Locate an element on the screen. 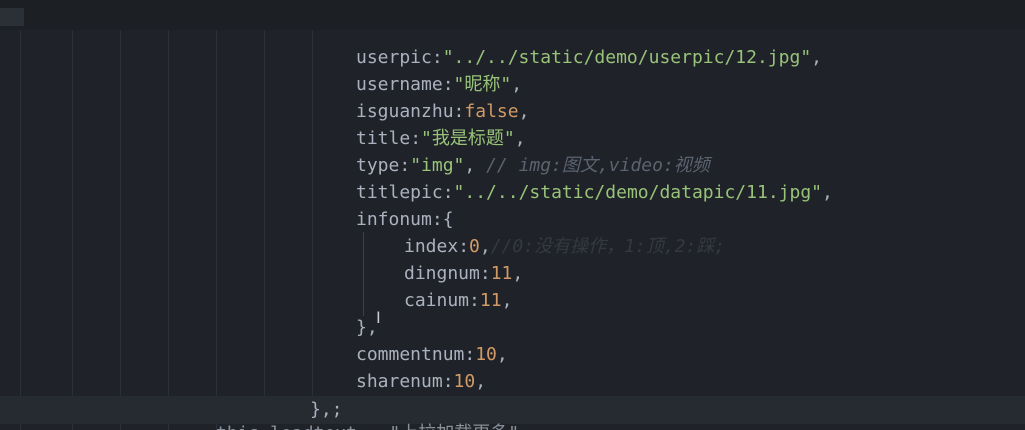 The image size is (1025, 430). code-line-sharenum: sharenum:10, is located at coordinates (421, 381).